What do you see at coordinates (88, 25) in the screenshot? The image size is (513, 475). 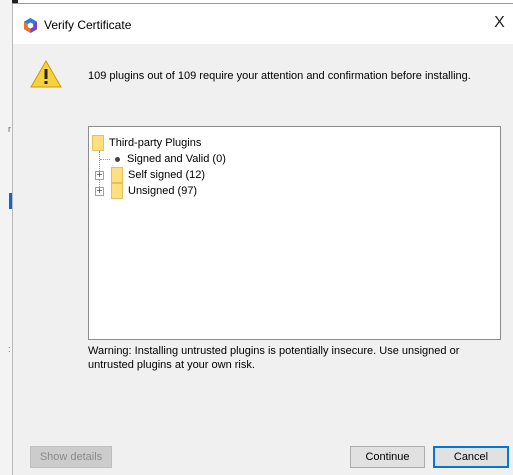 I see `window-title: Verify Certificate` at bounding box center [88, 25].